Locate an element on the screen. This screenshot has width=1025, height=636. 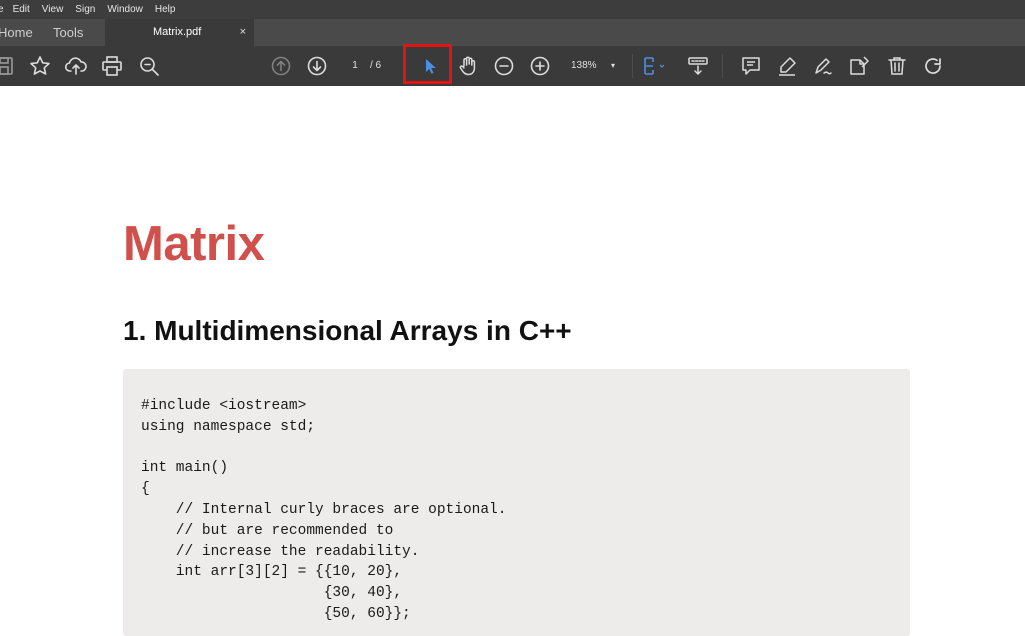
page-total: / 6 is located at coordinates (376, 65).